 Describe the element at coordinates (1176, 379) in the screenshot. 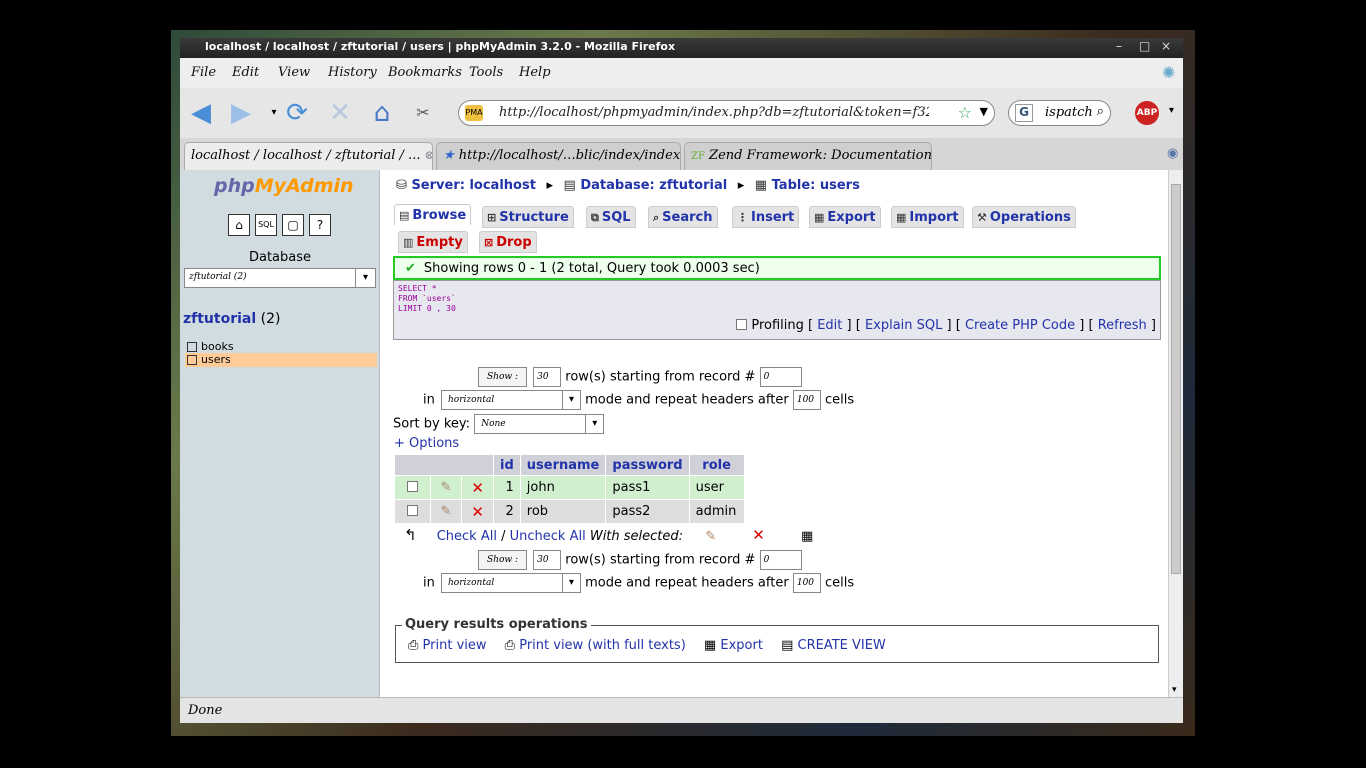

I see `scrollbar-thumb` at that location.